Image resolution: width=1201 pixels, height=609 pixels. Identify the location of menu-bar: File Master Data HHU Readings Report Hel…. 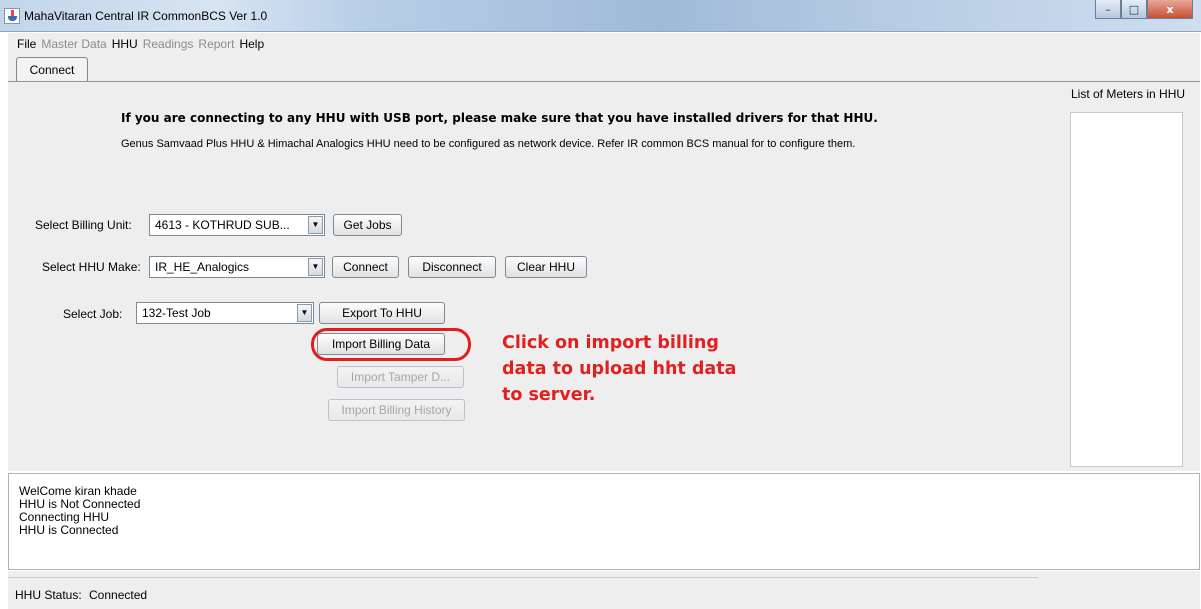
(604, 43).